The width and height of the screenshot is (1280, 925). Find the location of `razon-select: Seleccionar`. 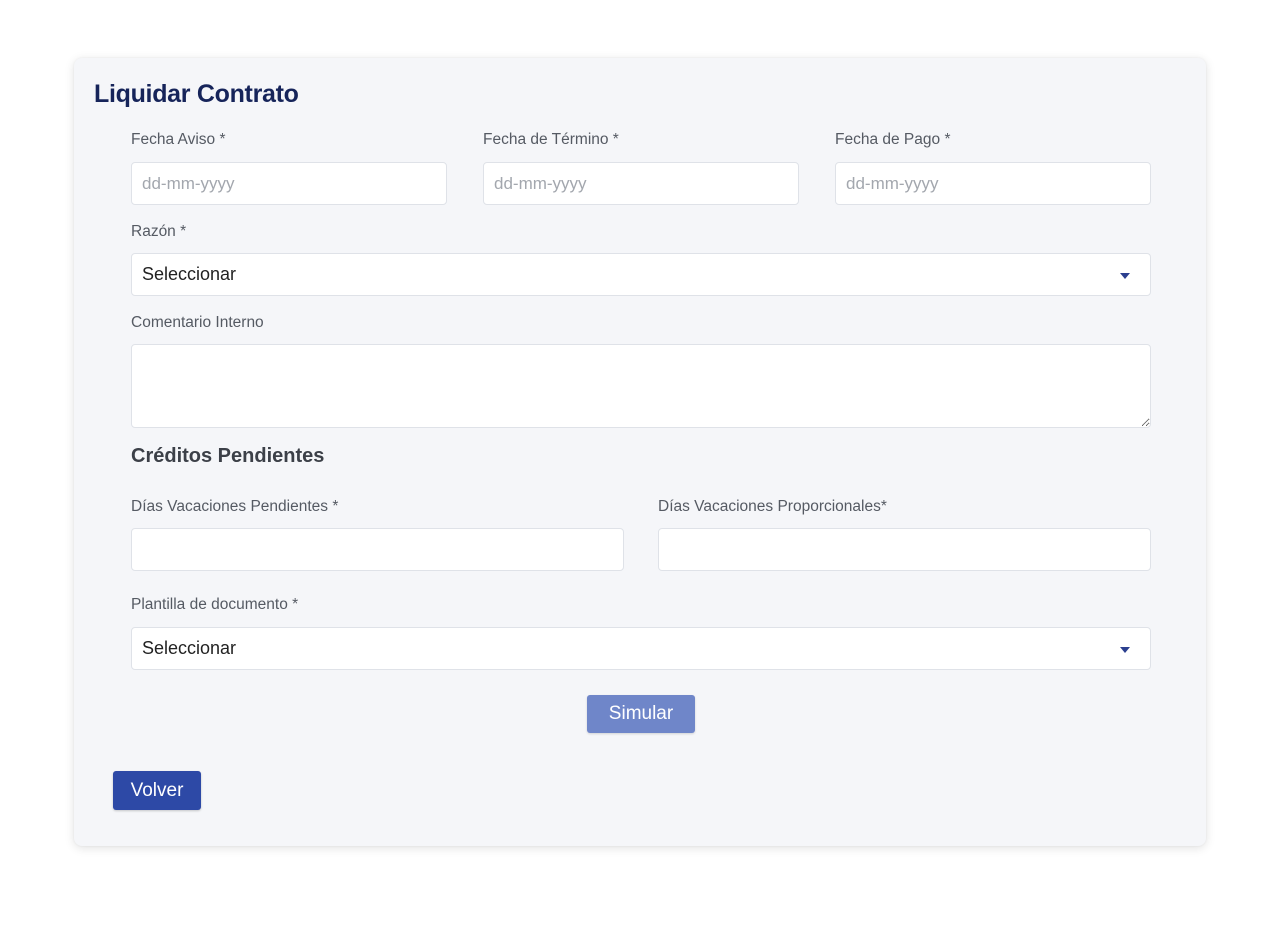

razon-select: Seleccionar is located at coordinates (641, 274).